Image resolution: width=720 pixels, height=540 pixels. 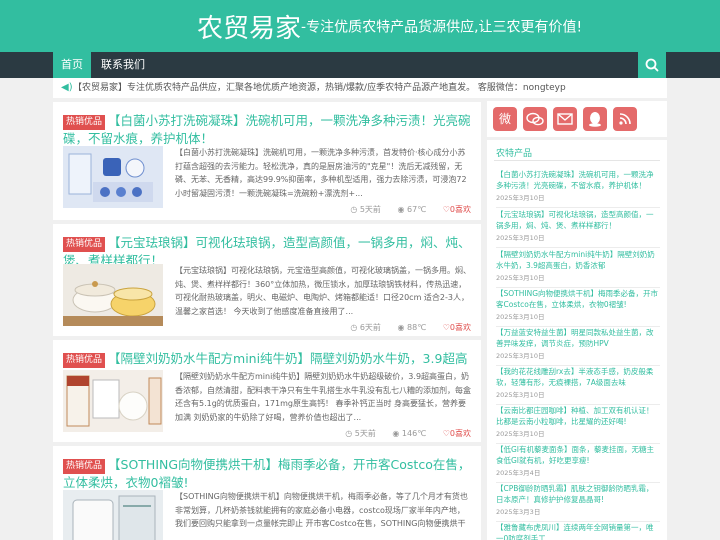 I want to click on sidebar-title: 农特产品, so click(x=514, y=154).